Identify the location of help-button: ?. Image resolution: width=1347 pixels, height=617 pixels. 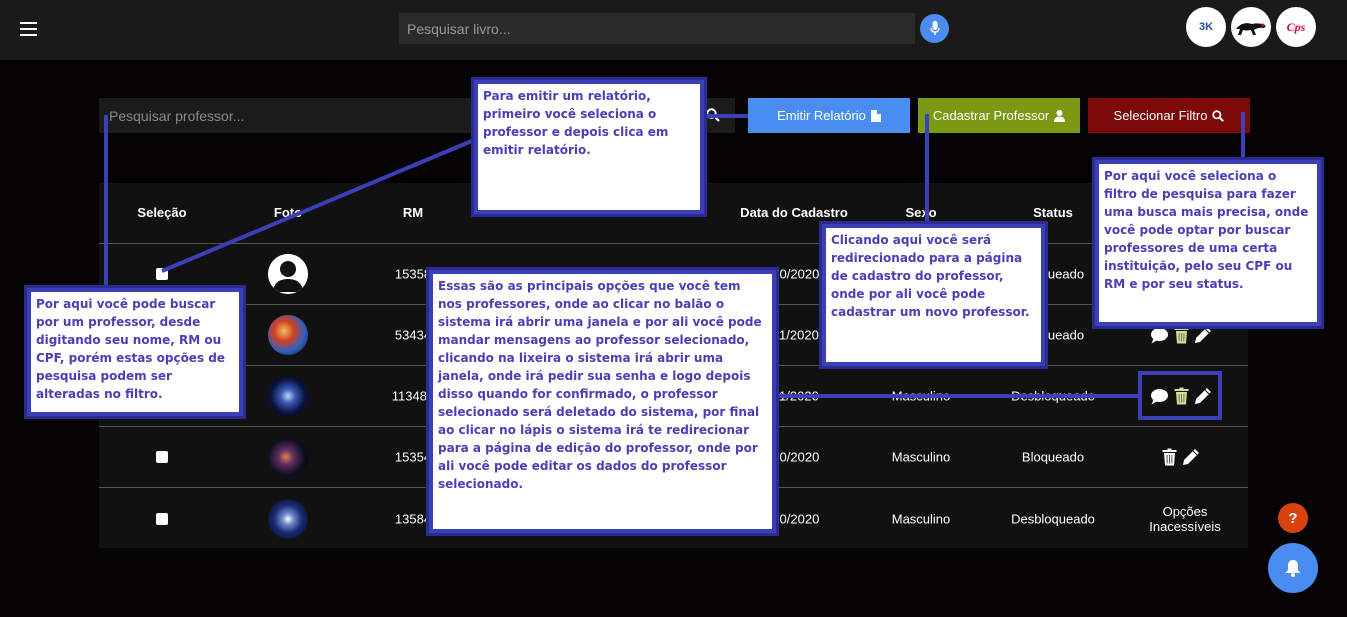
(1293, 518).